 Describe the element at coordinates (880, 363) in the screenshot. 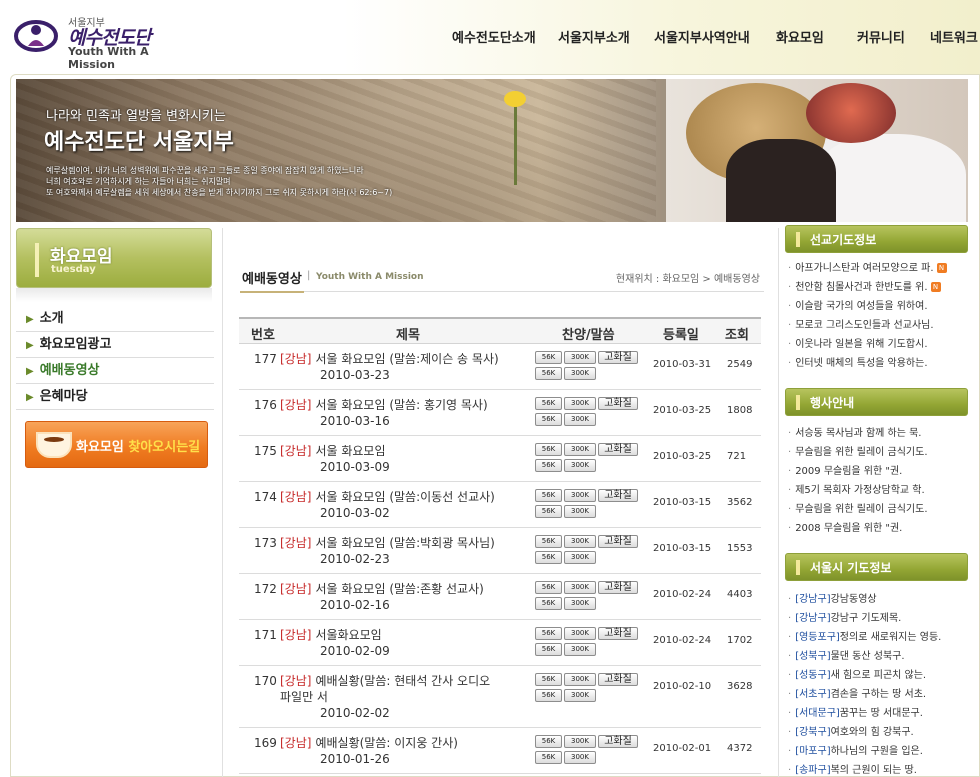

I see `list-item: · 인터넷 매체의 특성을 악용하는.` at that location.